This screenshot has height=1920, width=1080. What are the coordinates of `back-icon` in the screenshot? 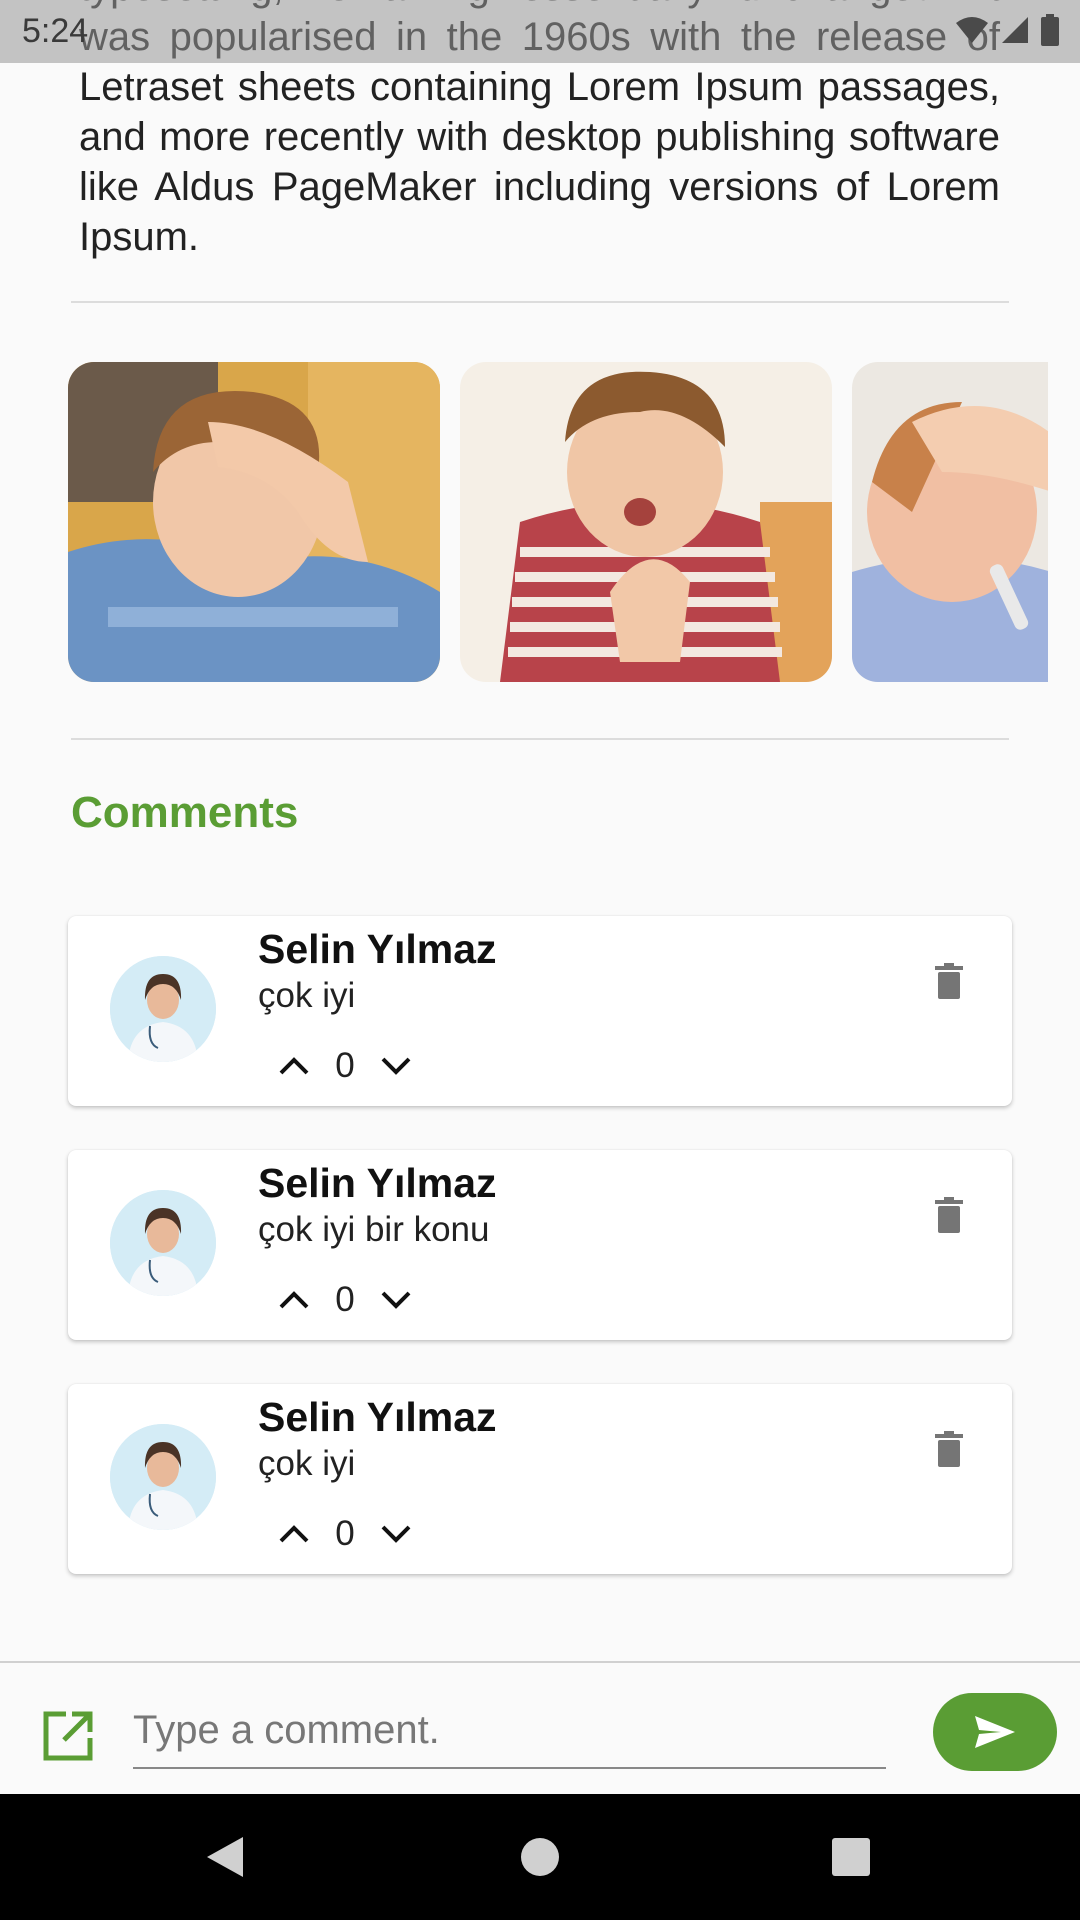 It's located at (225, 1857).